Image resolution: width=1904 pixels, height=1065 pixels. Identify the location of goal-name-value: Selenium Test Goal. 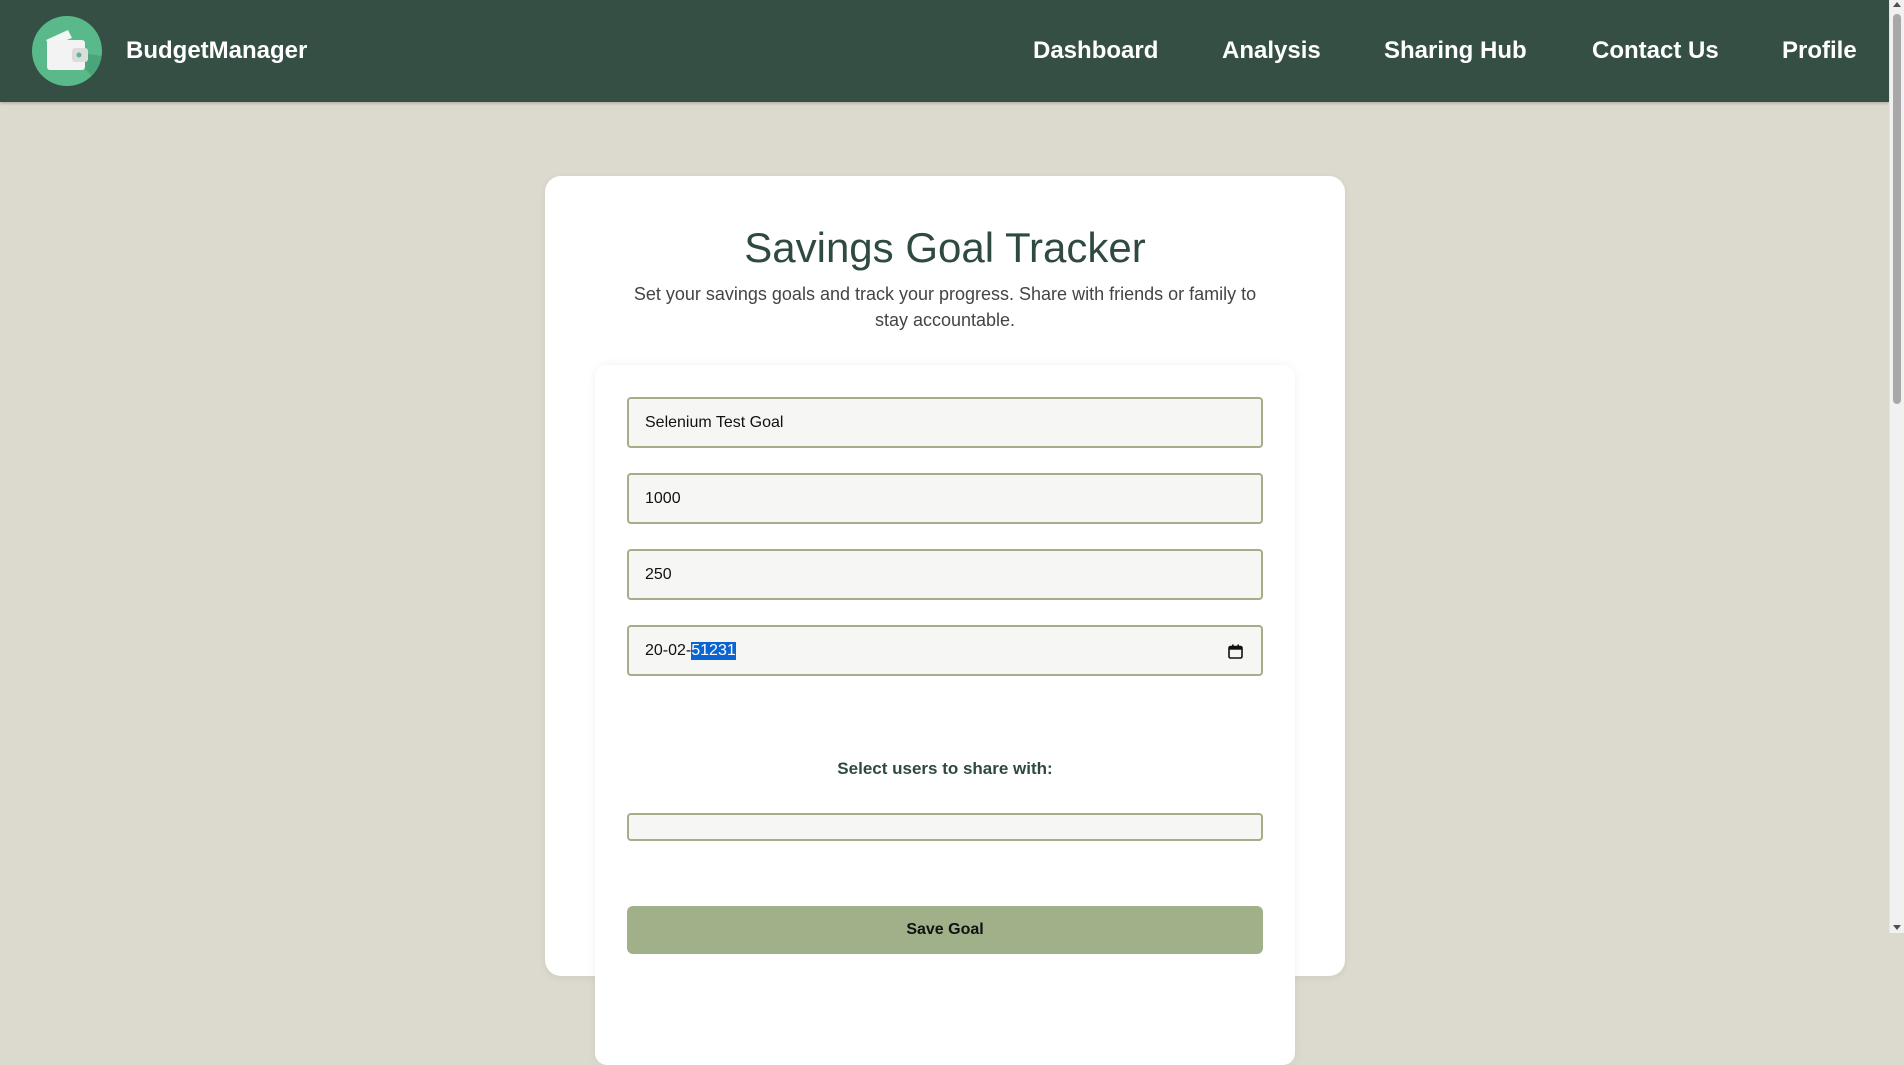
(714, 422).